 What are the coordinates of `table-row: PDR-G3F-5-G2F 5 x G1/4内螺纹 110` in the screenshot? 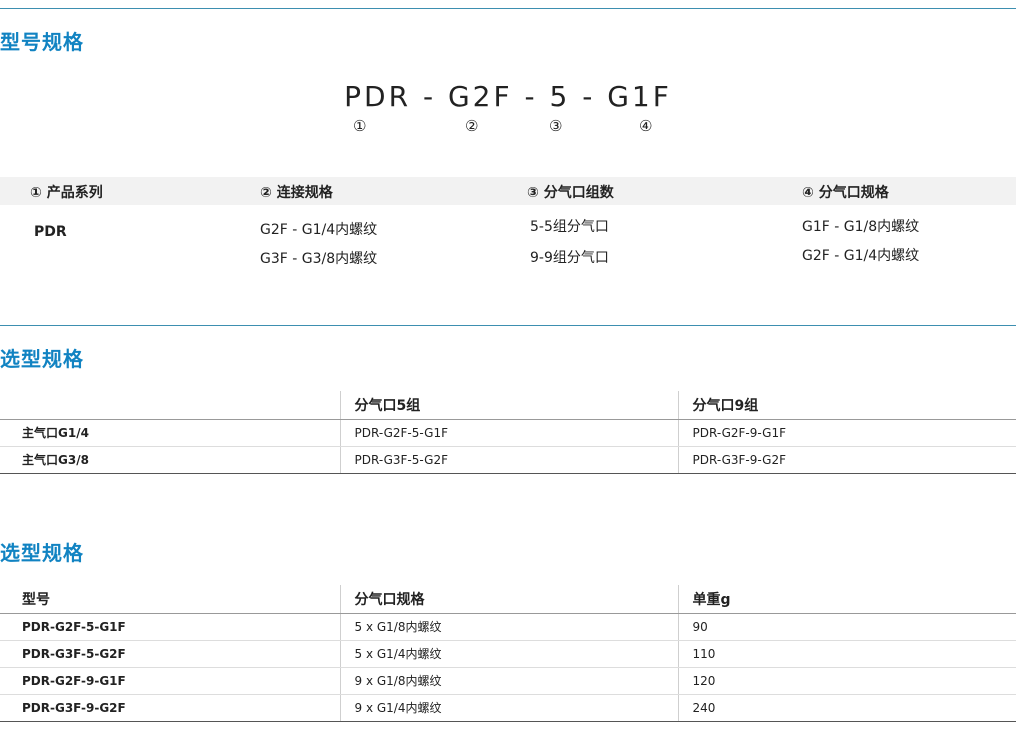 It's located at (508, 654).